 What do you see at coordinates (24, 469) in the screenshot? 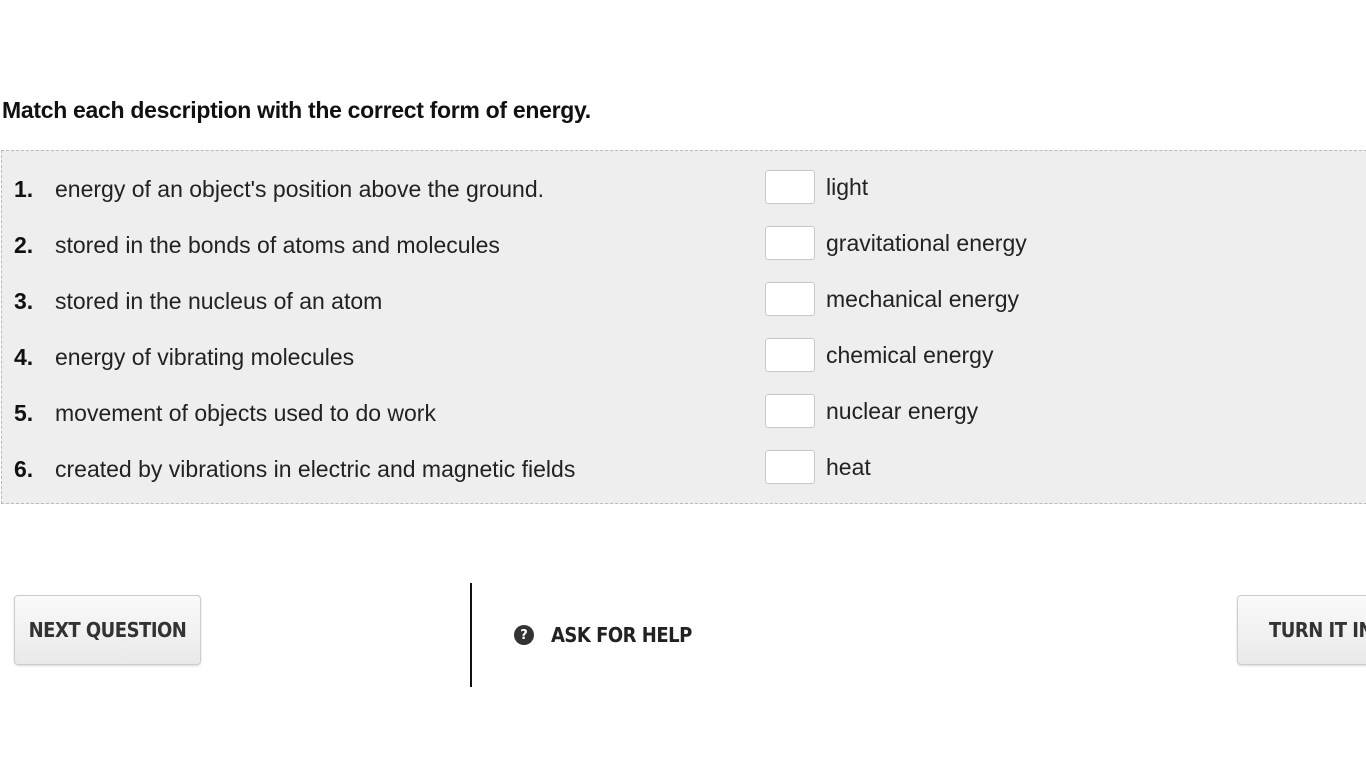
I see `item-number: 6.` at bounding box center [24, 469].